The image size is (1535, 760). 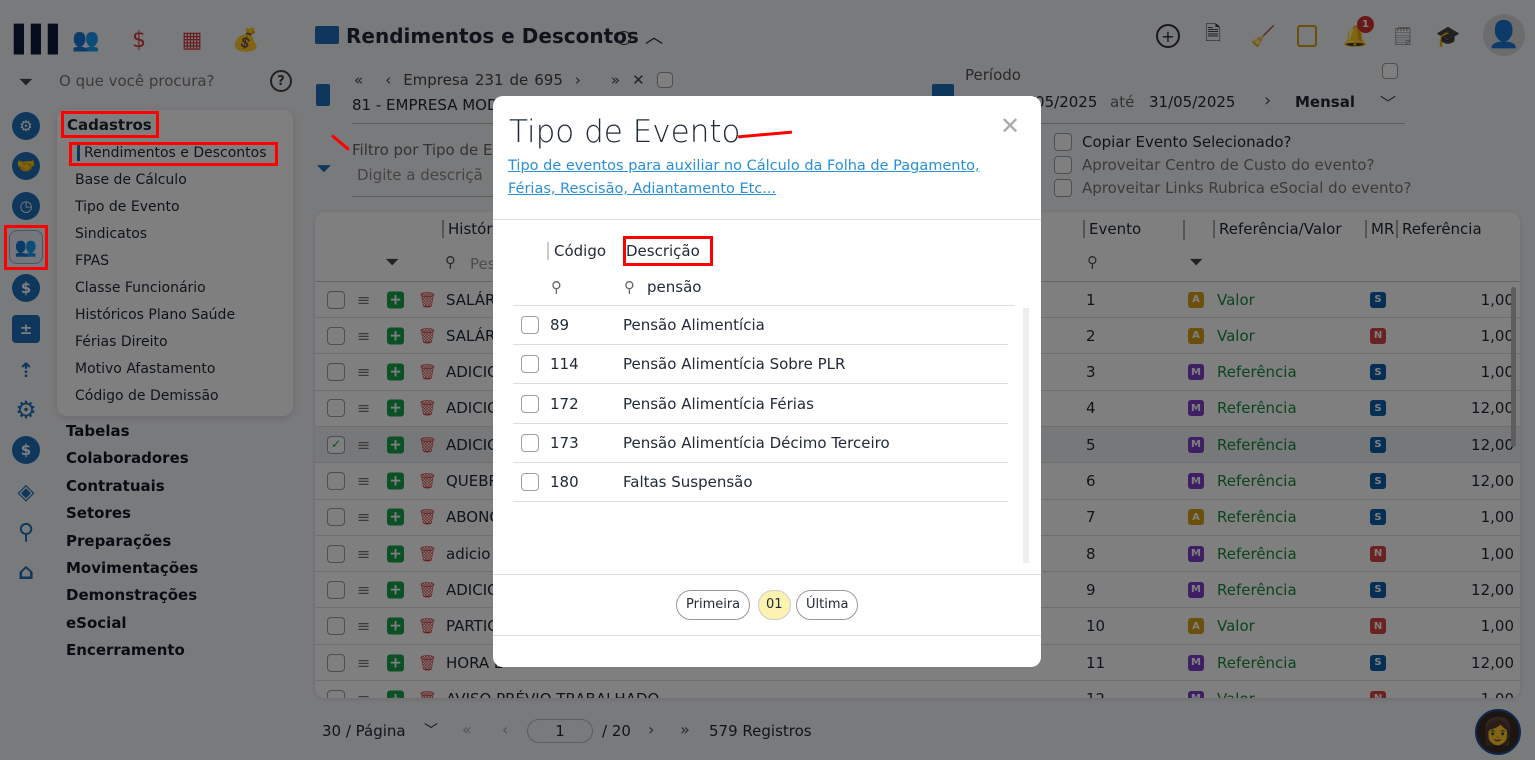 I want to click on item-code: 172, so click(x=564, y=403).